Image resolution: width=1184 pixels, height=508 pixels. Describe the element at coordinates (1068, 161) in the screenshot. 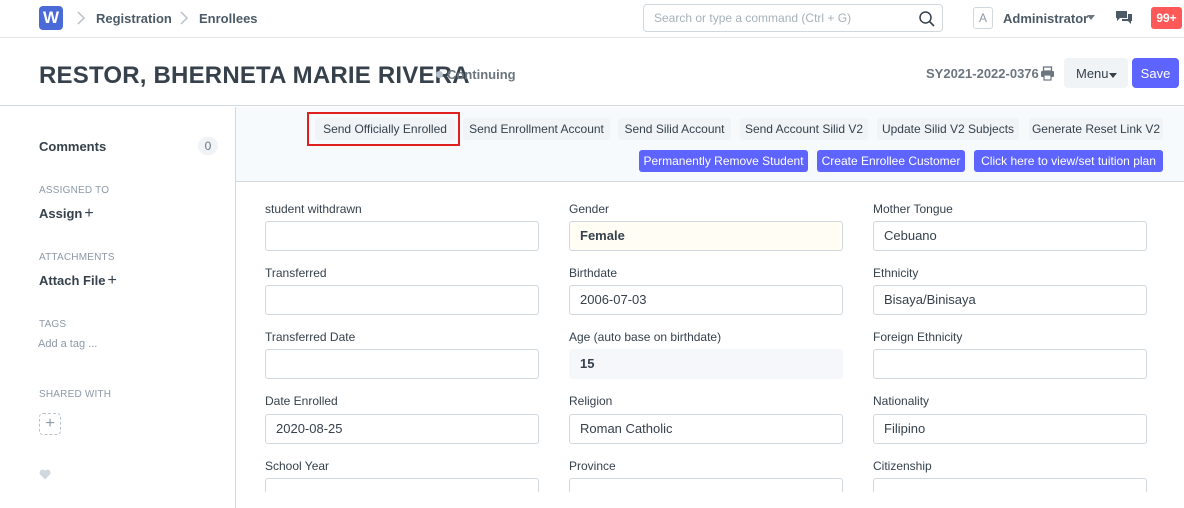

I see `view-set-tuition-plan-button: Click here to view/set tuition plan` at that location.